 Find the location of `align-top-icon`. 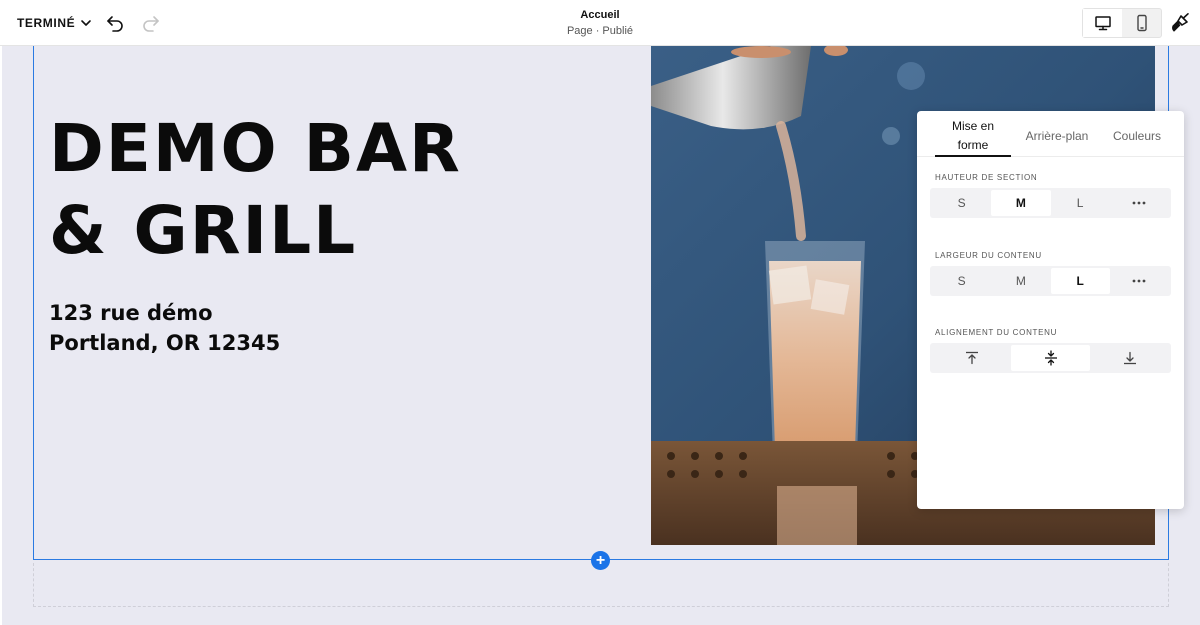

align-top-icon is located at coordinates (971, 358).